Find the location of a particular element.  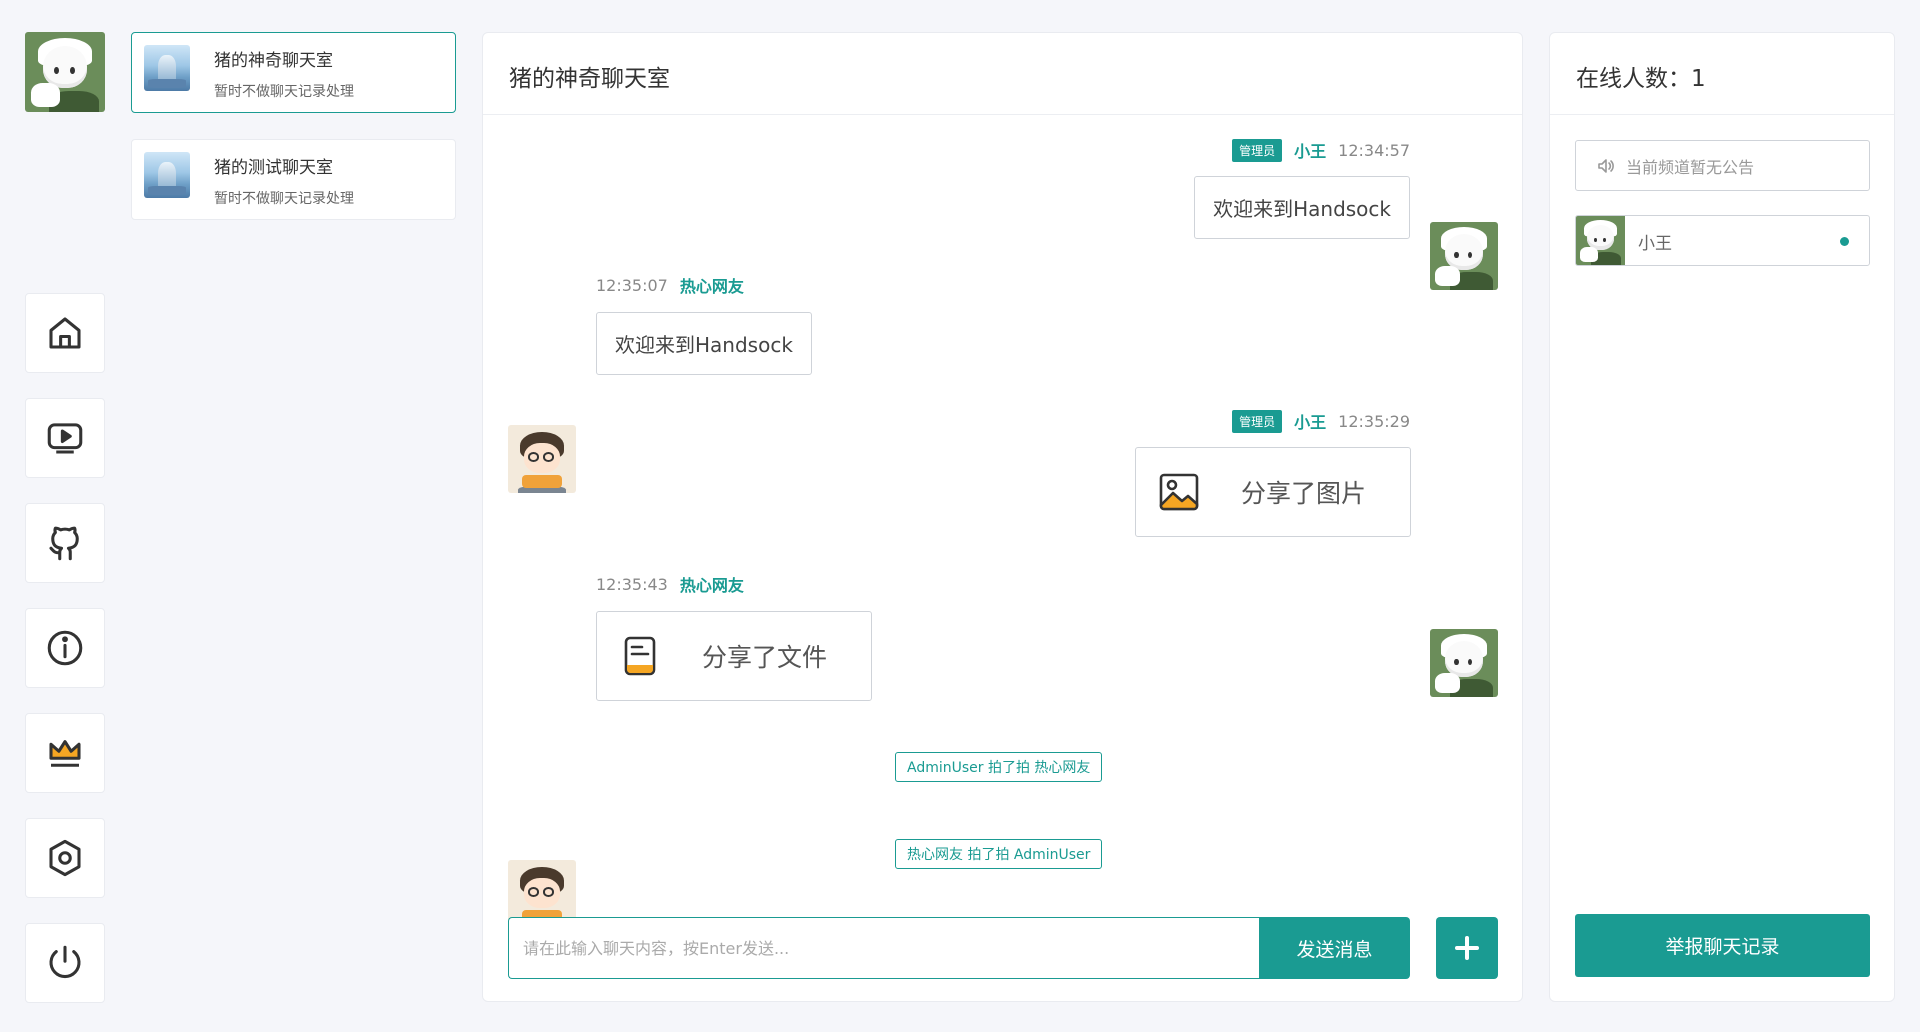

report-button: 举报聊天记录 is located at coordinates (1722, 945).